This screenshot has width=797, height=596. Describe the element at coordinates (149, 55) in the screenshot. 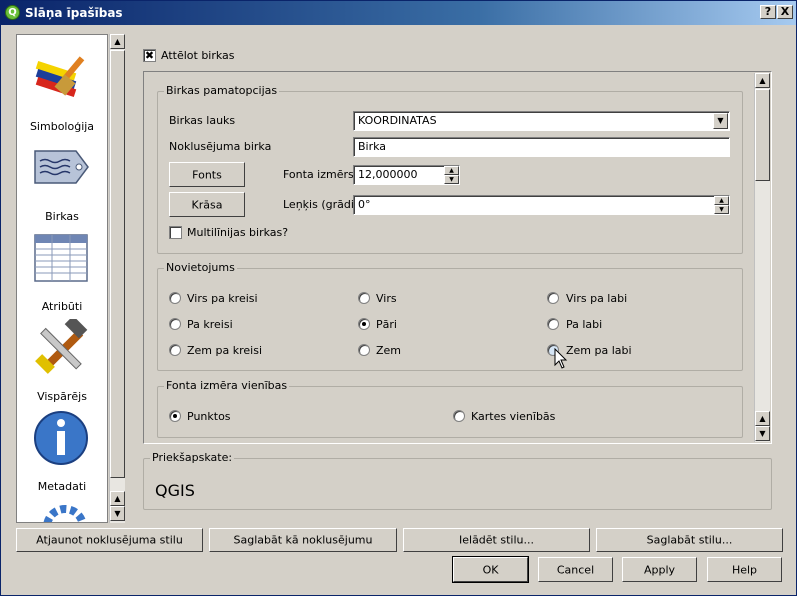

I see `display-labels-checkbox: ✖` at that location.